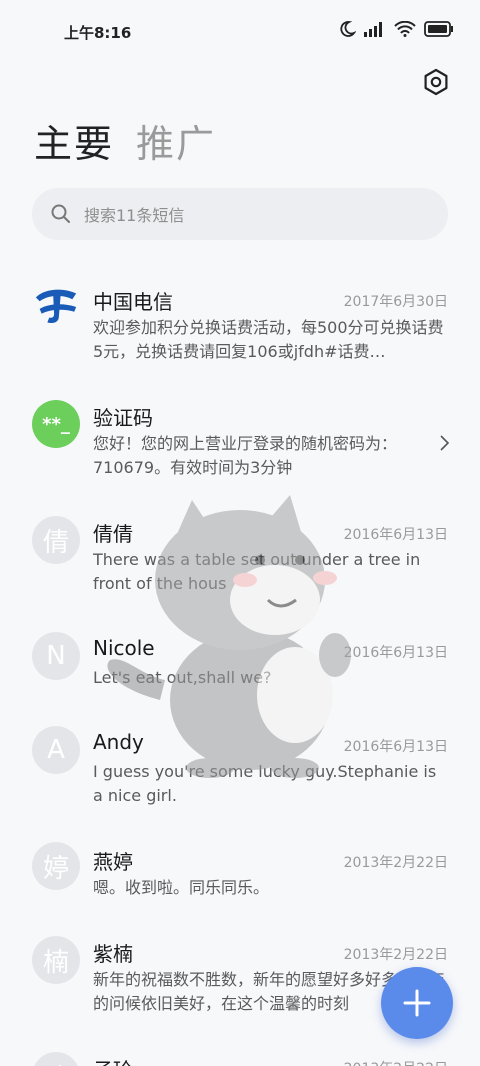  I want to click on message-date: 2017年6月30日, so click(395, 302).